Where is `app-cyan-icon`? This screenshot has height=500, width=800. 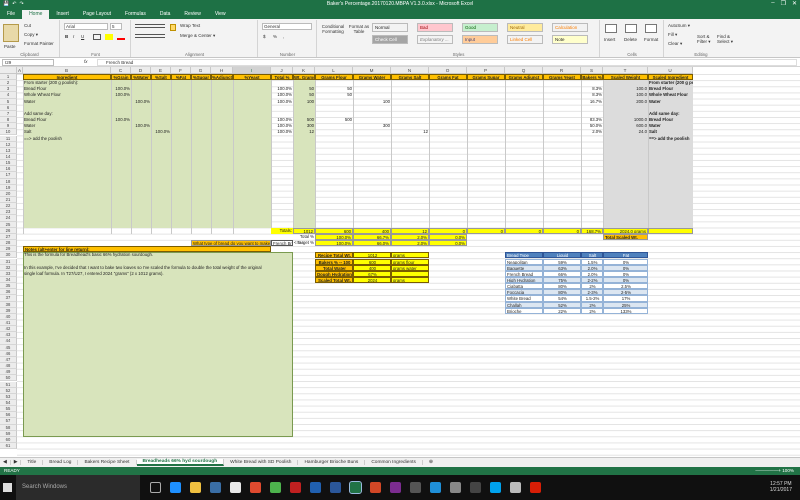
app-cyan-icon is located at coordinates (495, 487).